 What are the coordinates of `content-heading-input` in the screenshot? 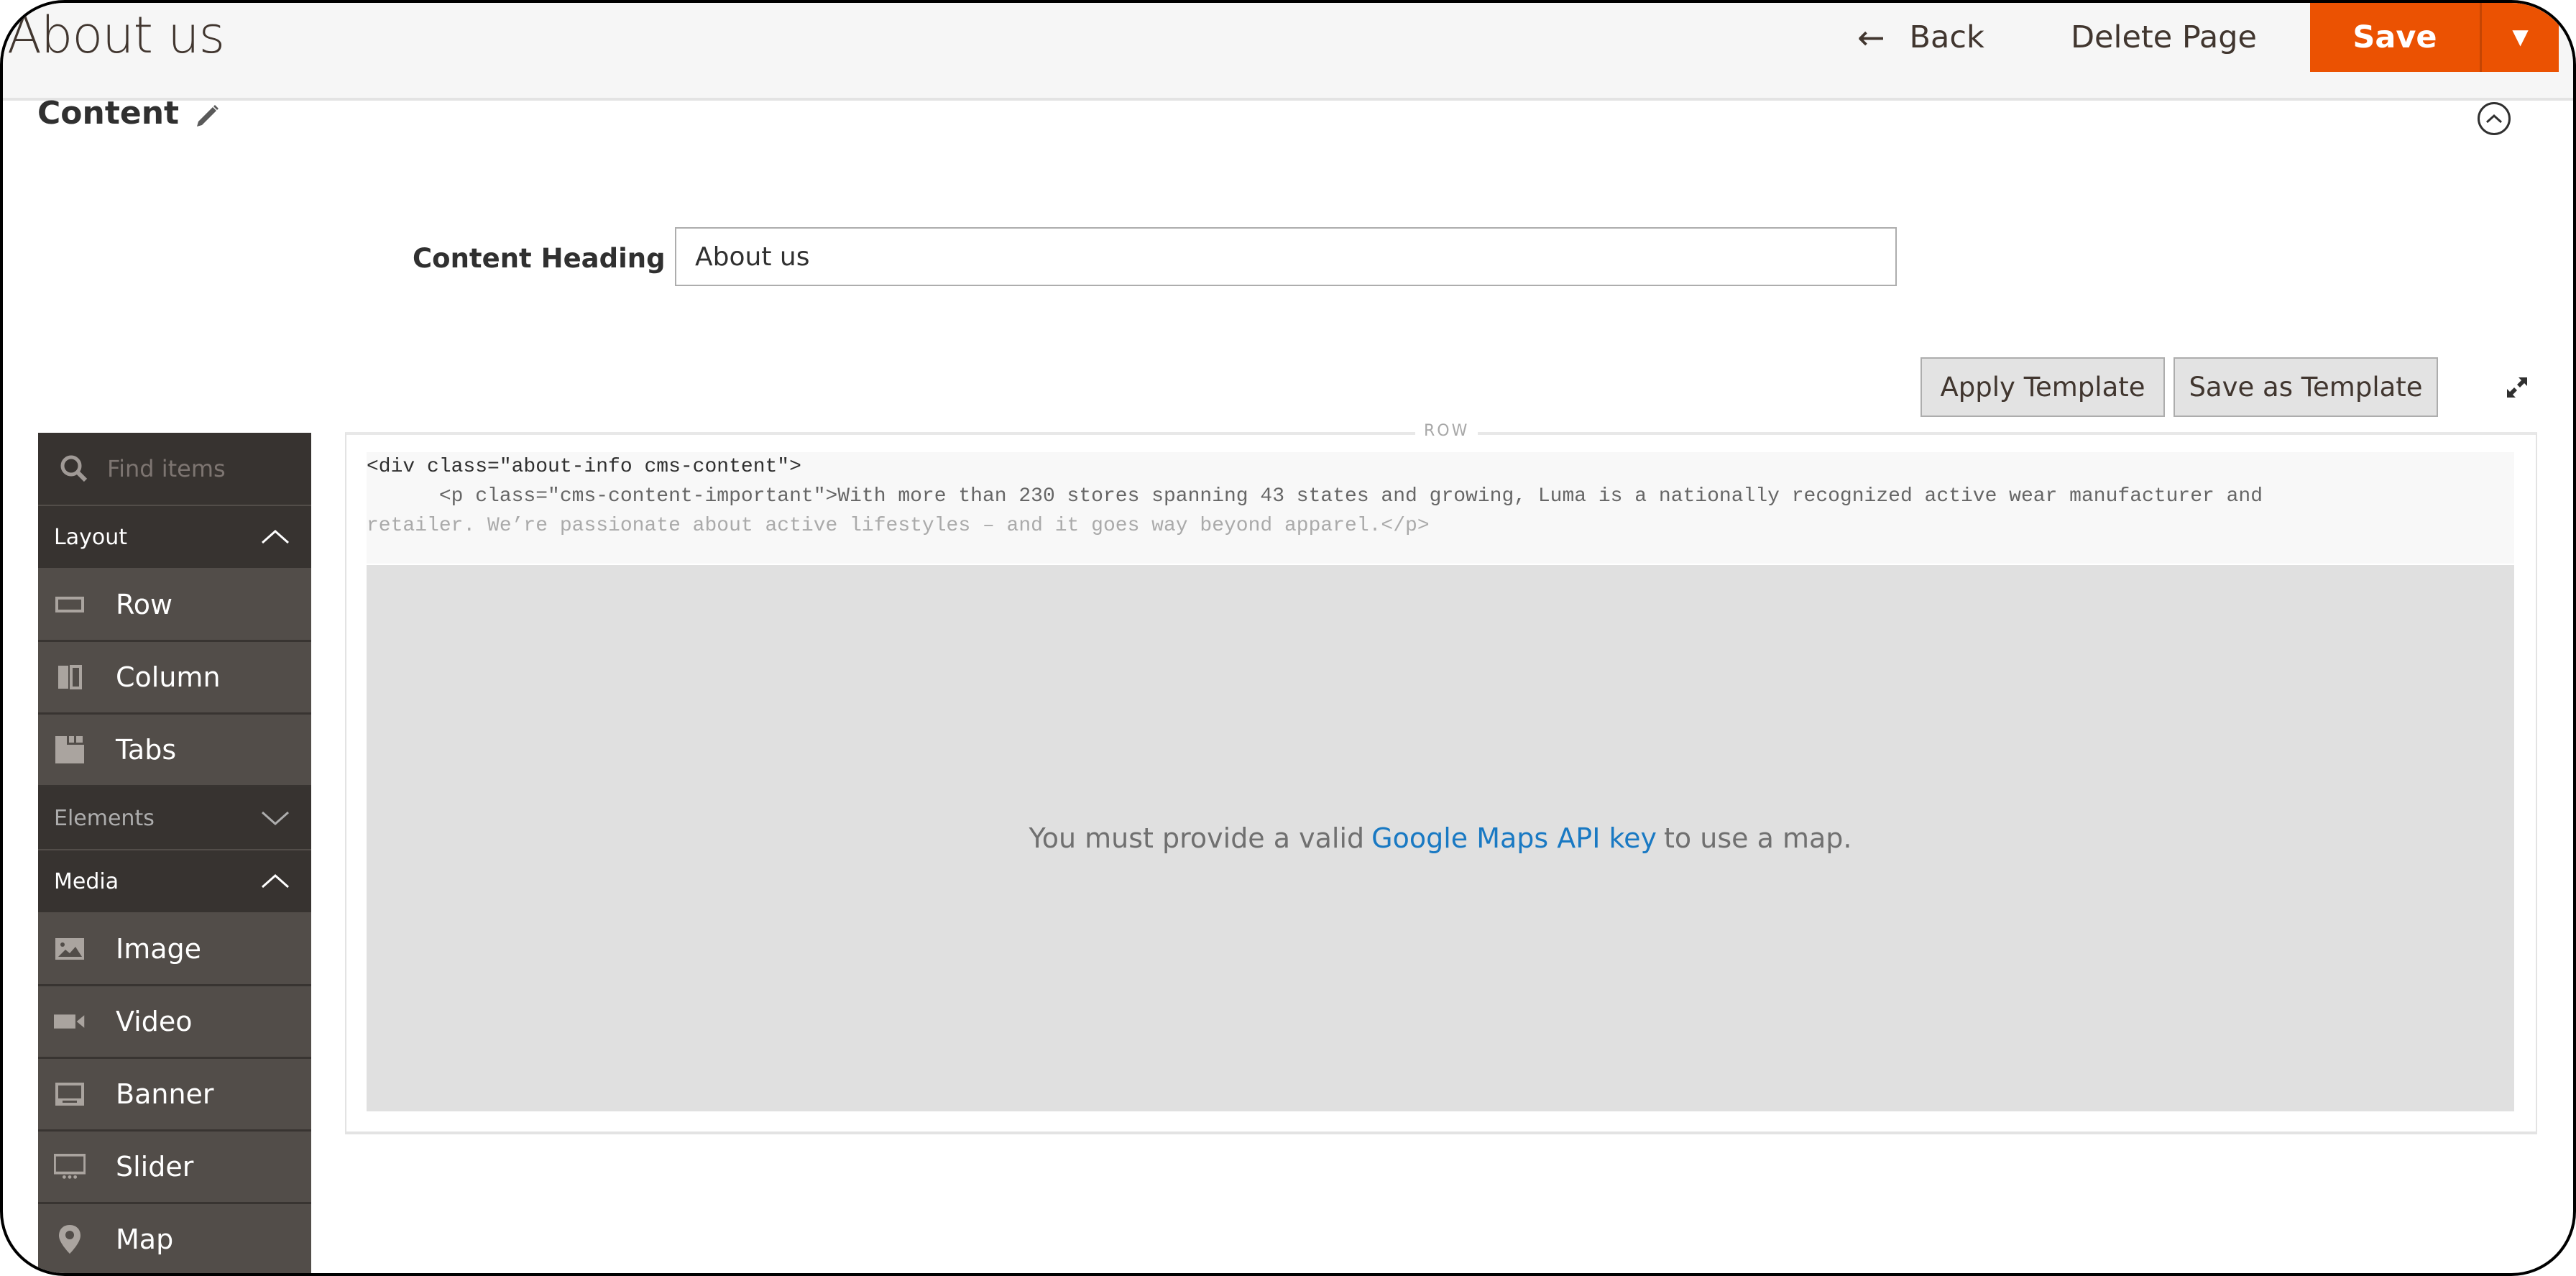 It's located at (1286, 256).